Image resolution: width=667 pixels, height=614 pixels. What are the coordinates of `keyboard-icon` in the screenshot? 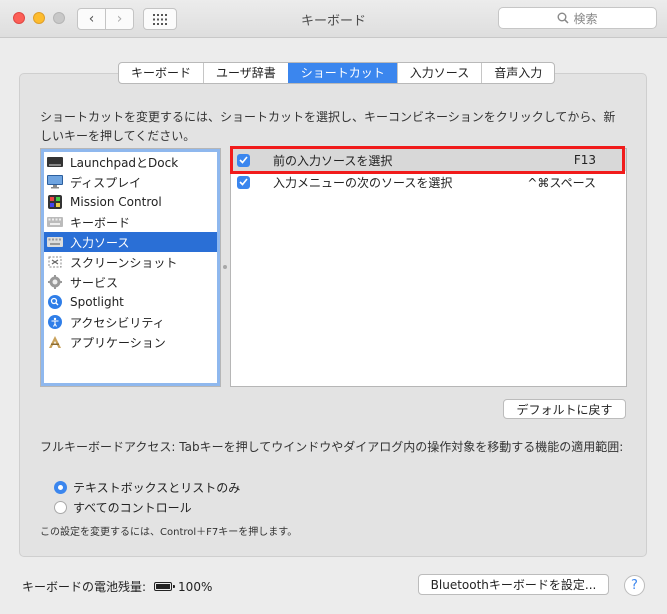 It's located at (55, 222).